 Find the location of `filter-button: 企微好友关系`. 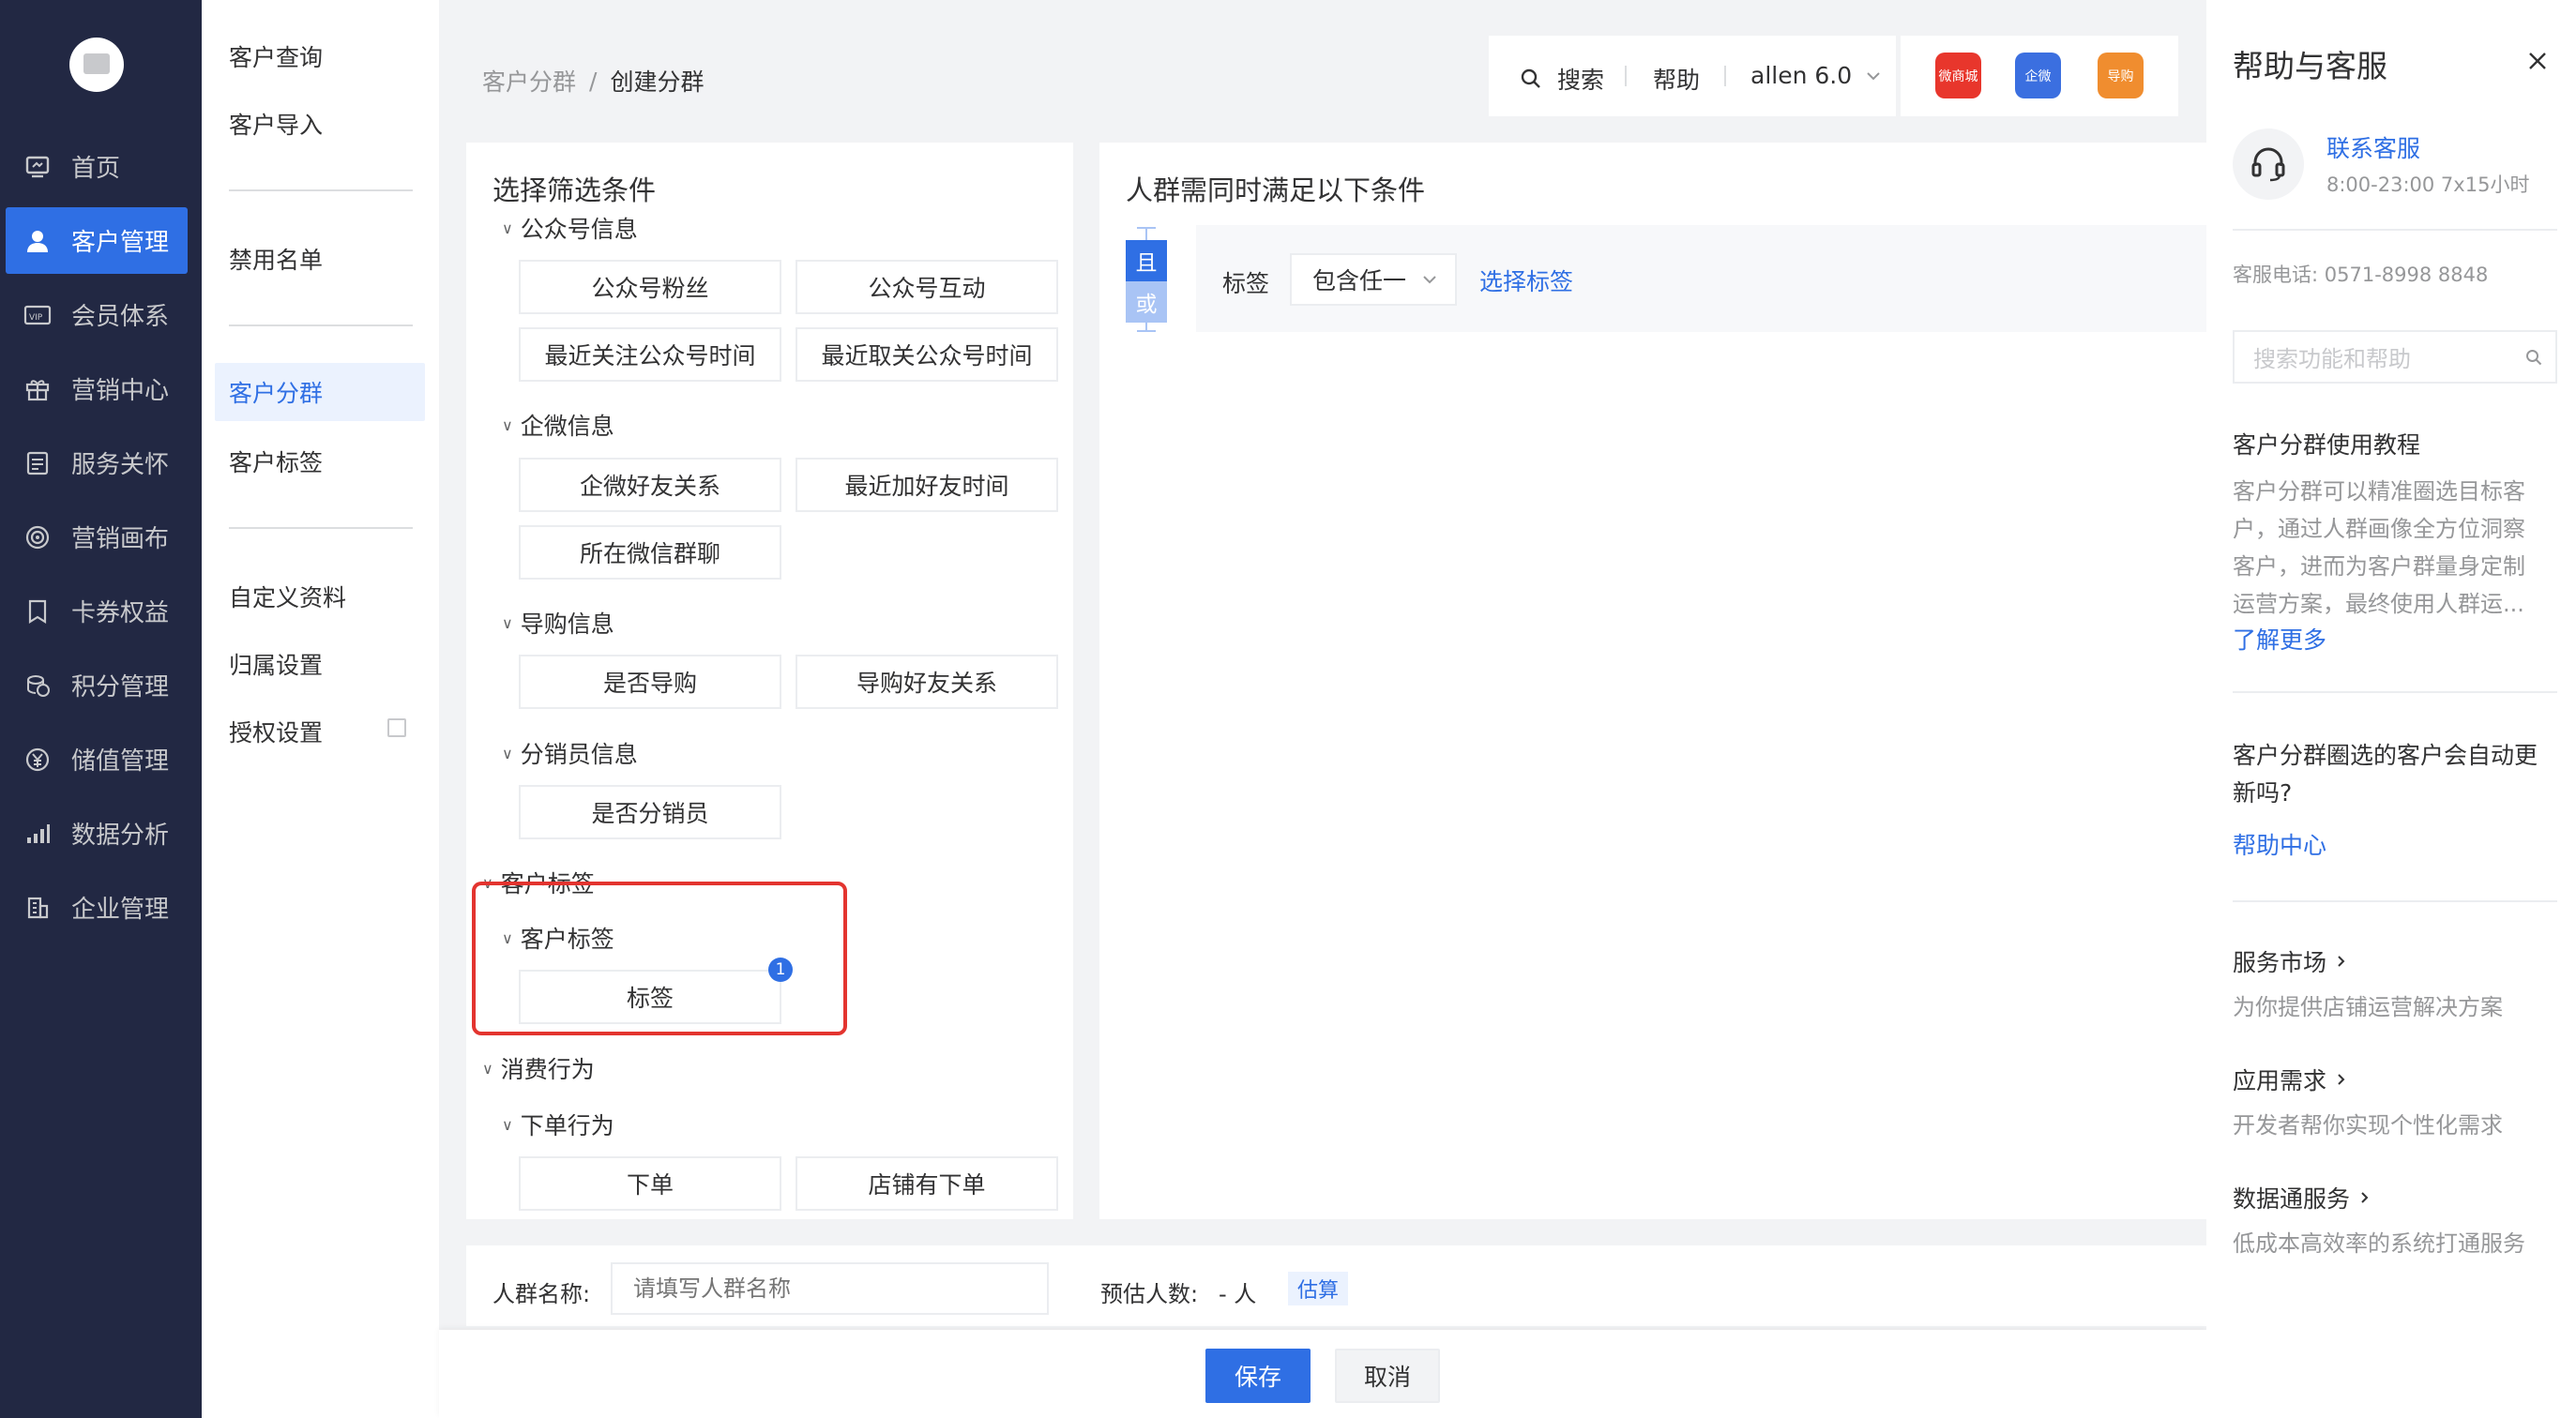

filter-button: 企微好友关系 is located at coordinates (650, 485).